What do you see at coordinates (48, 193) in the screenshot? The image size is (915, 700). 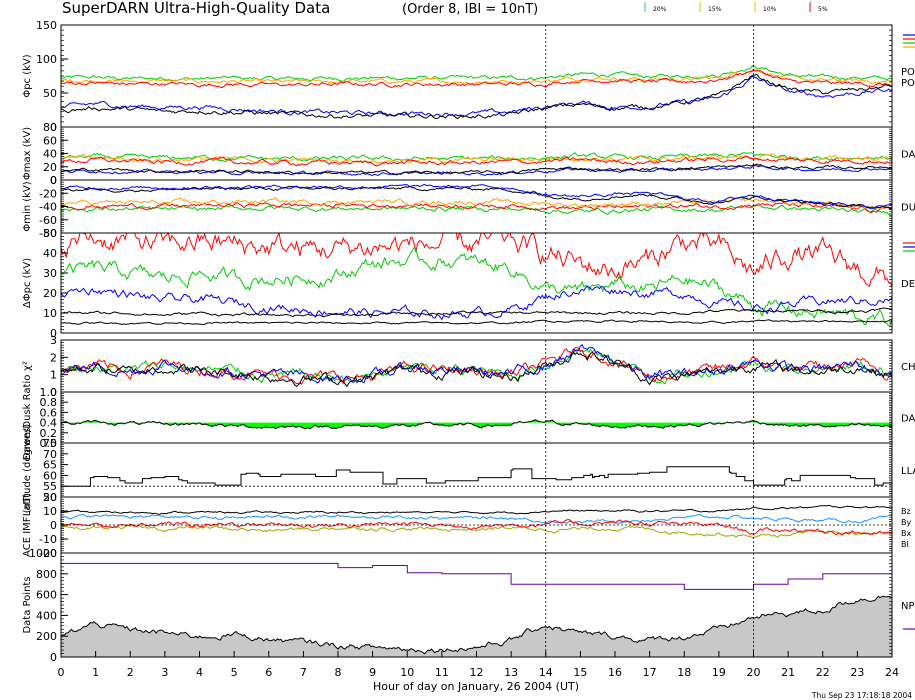 I see `y-tick-label: -20` at bounding box center [48, 193].